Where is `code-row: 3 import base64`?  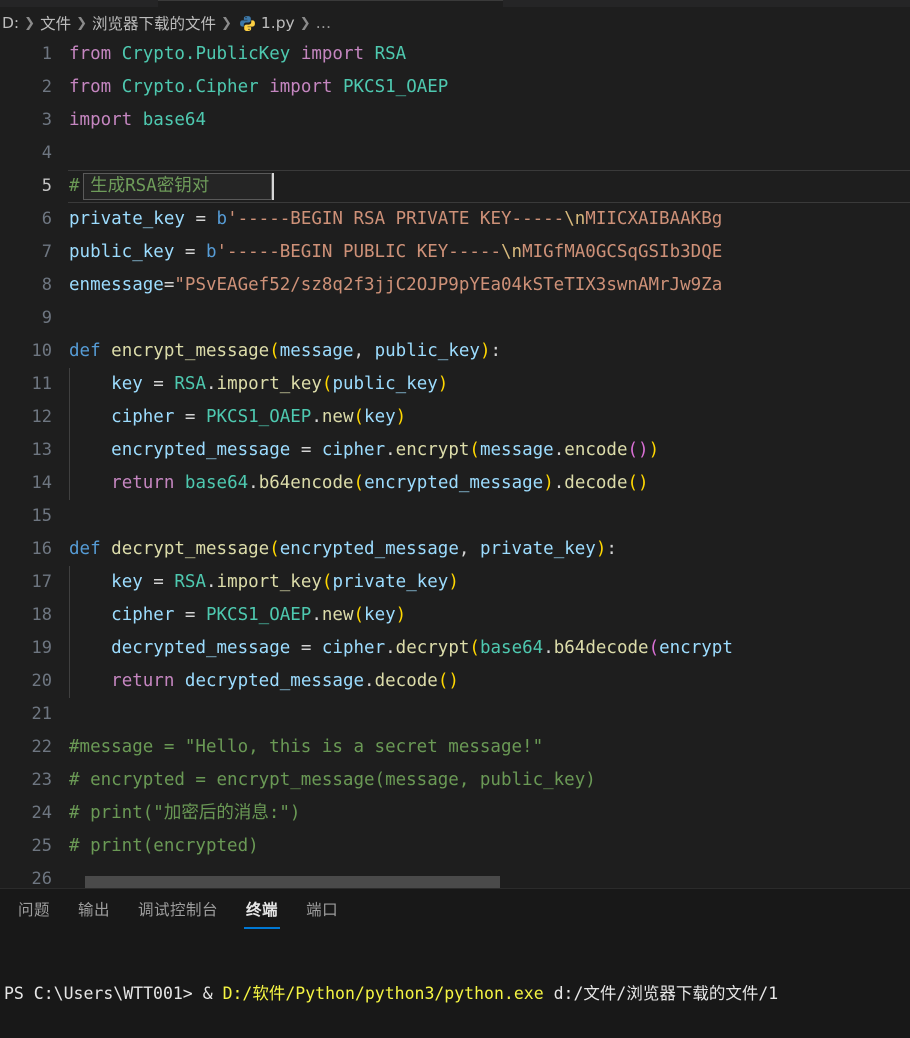 code-row: 3 import base64 is located at coordinates (455, 120).